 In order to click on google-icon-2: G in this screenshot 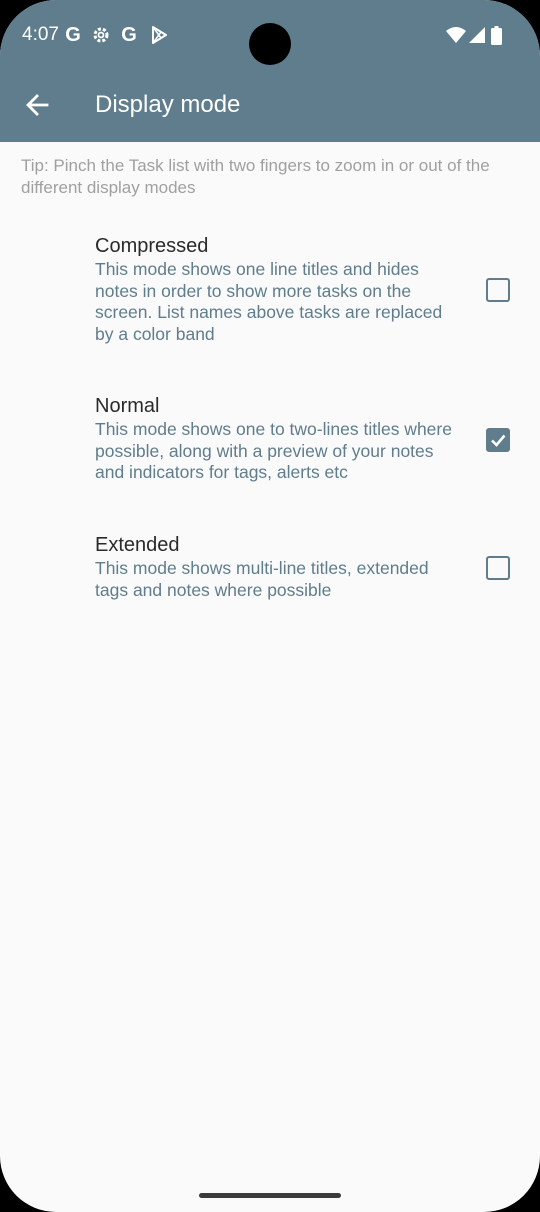, I will do `click(129, 34)`.